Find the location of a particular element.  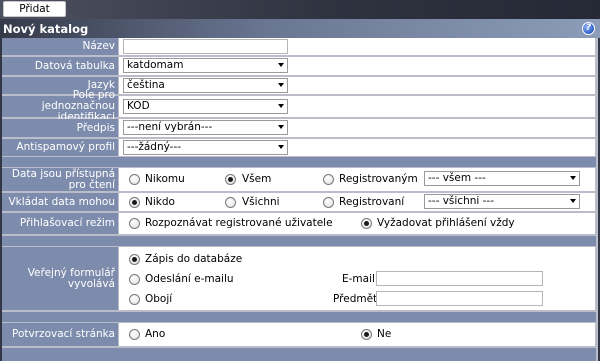

jazyk-cell: čeština is located at coordinates (357, 85).